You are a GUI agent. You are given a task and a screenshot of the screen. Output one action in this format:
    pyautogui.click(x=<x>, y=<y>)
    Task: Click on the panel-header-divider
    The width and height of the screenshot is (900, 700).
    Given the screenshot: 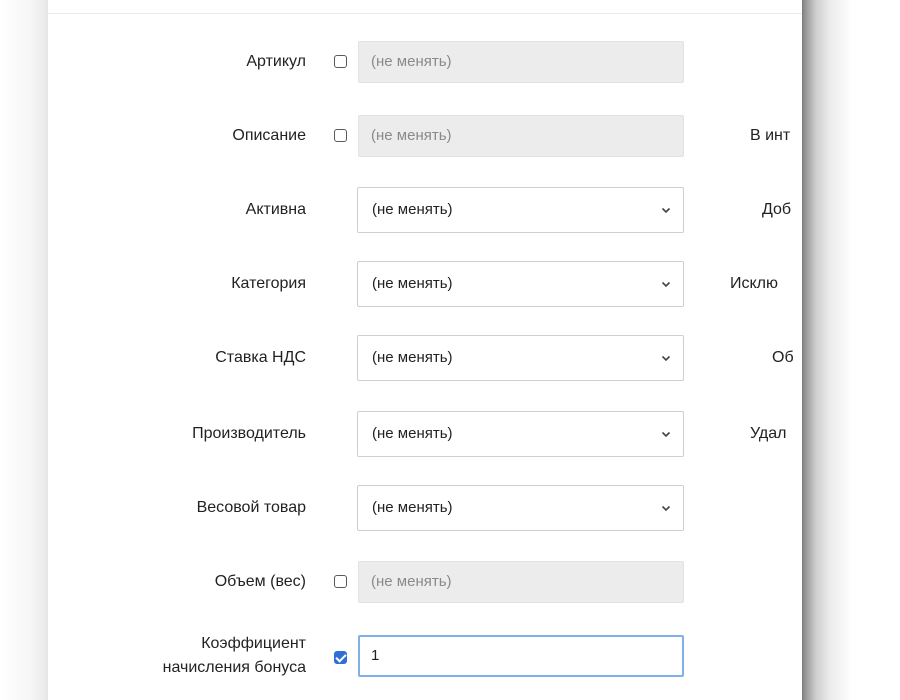 What is the action you would take?
    pyautogui.click(x=425, y=13)
    